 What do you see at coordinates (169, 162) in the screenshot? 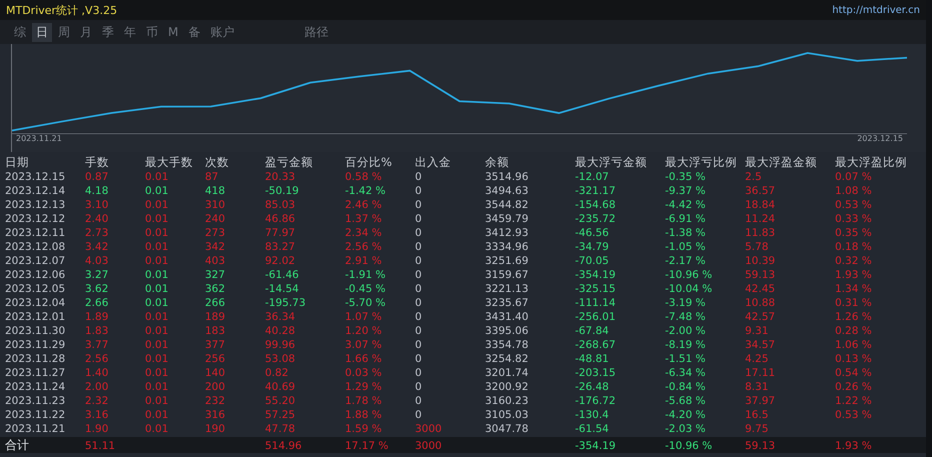
I see `column-header: 最大手数` at bounding box center [169, 162].